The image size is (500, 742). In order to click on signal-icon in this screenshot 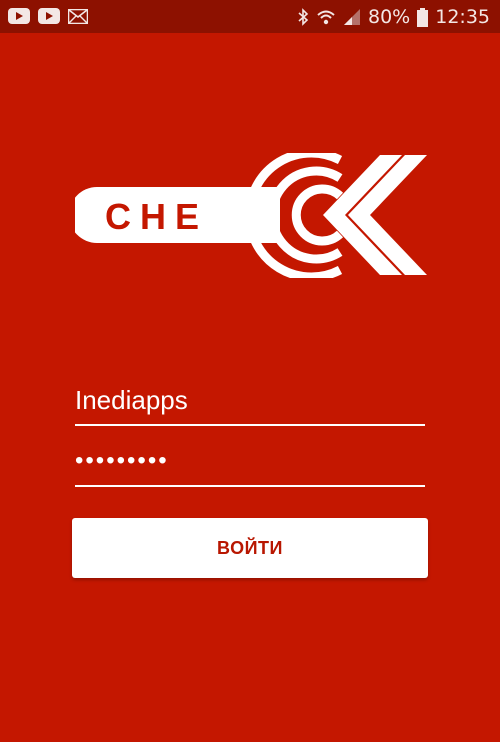, I will do `click(352, 17)`.